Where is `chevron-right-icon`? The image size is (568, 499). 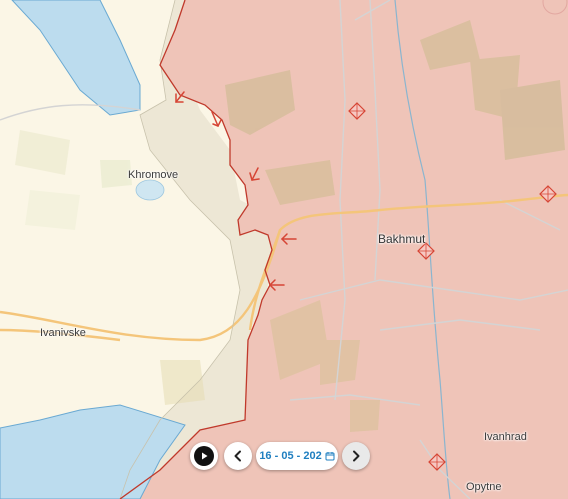 chevron-right-icon is located at coordinates (356, 456).